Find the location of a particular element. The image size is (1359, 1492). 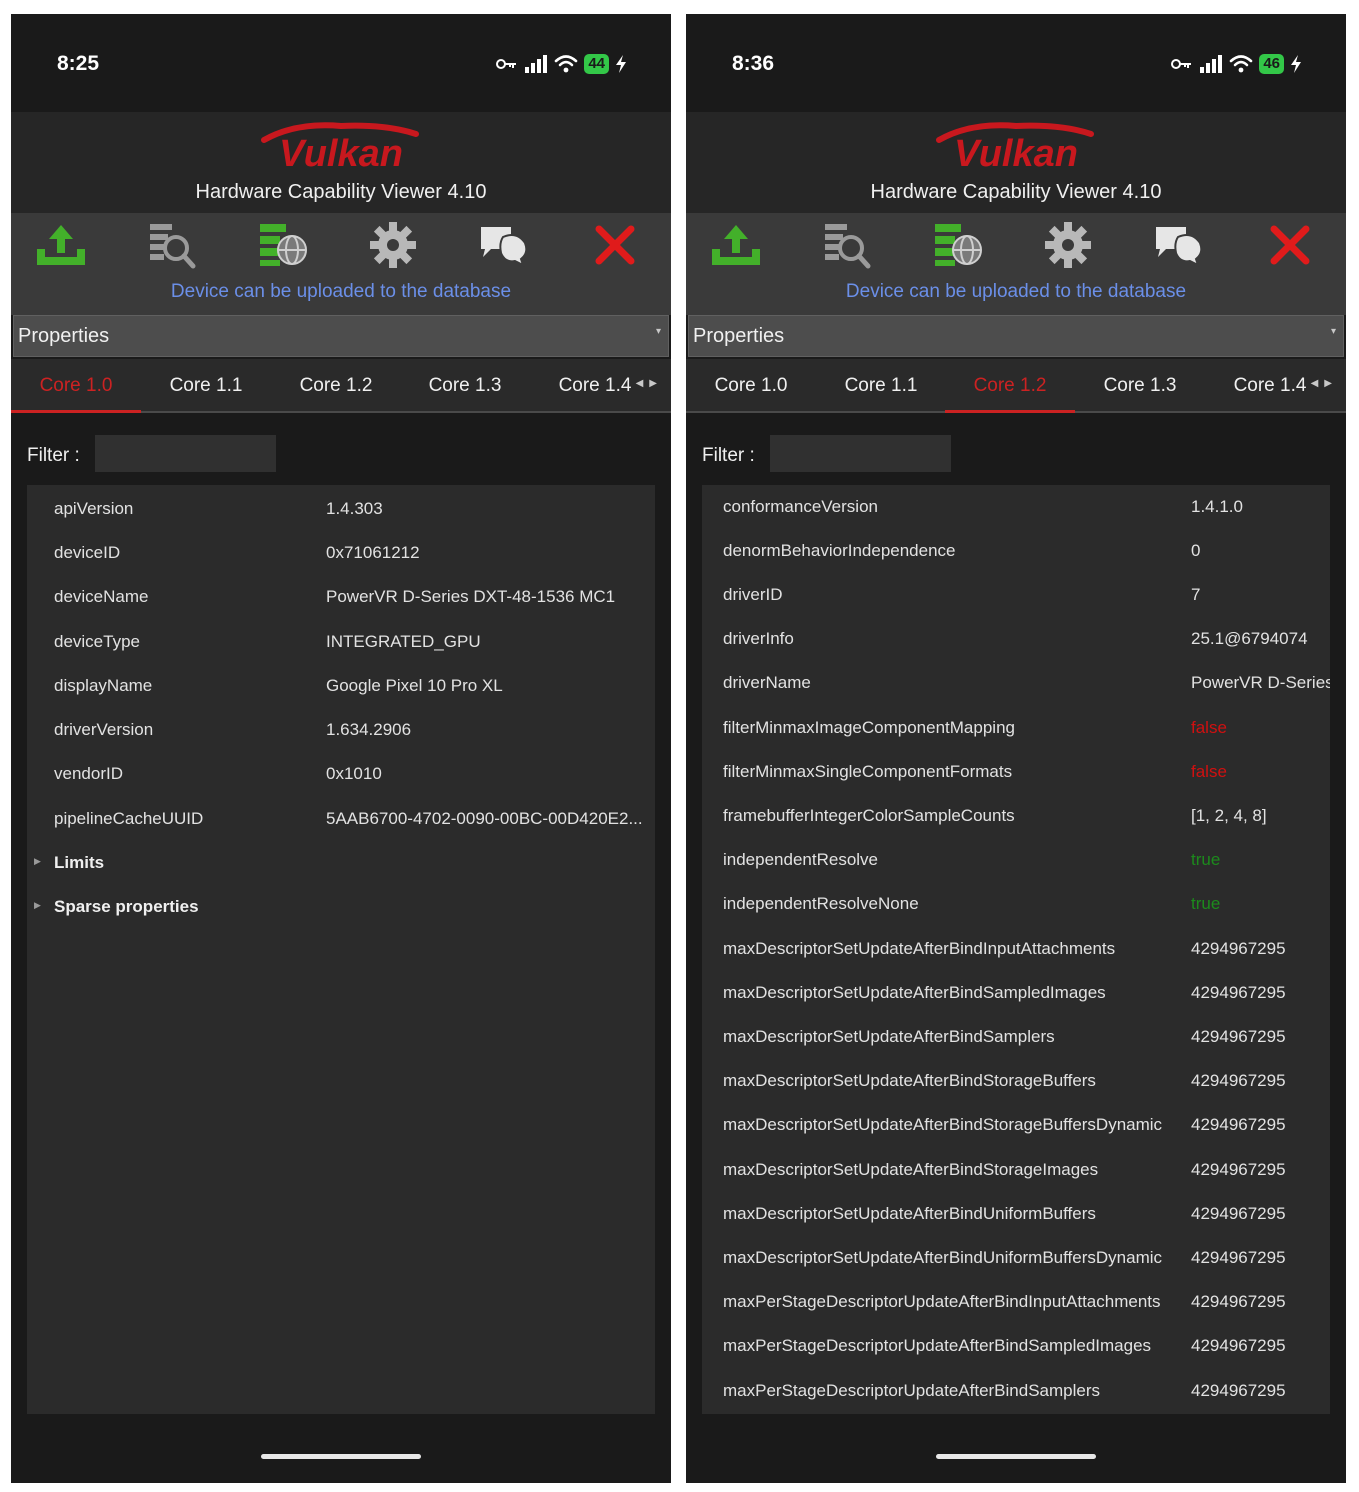

property-row: driverID 7 is located at coordinates (1016, 595).